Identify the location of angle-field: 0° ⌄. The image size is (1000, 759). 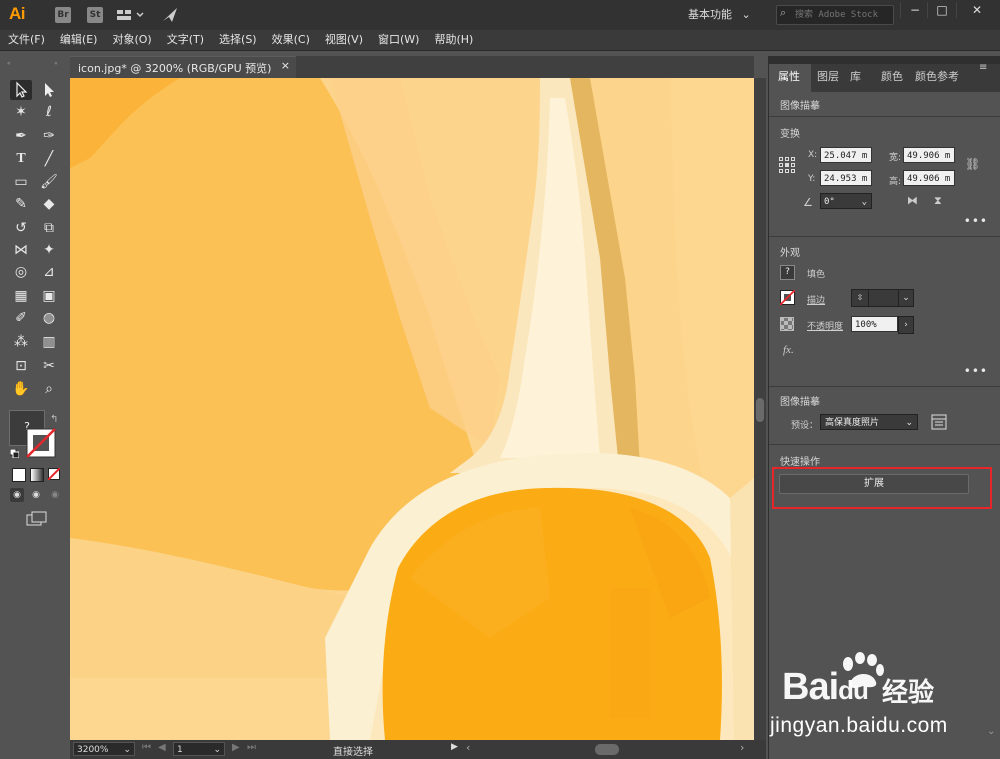
(846, 201).